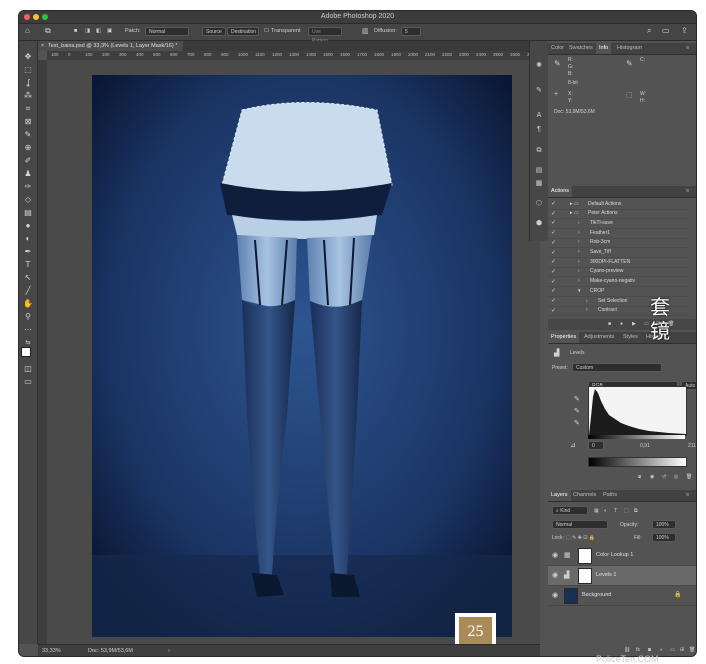 This screenshot has height=664, width=706. I want to click on eraser-tool-icon: ◇, so click(28, 199).